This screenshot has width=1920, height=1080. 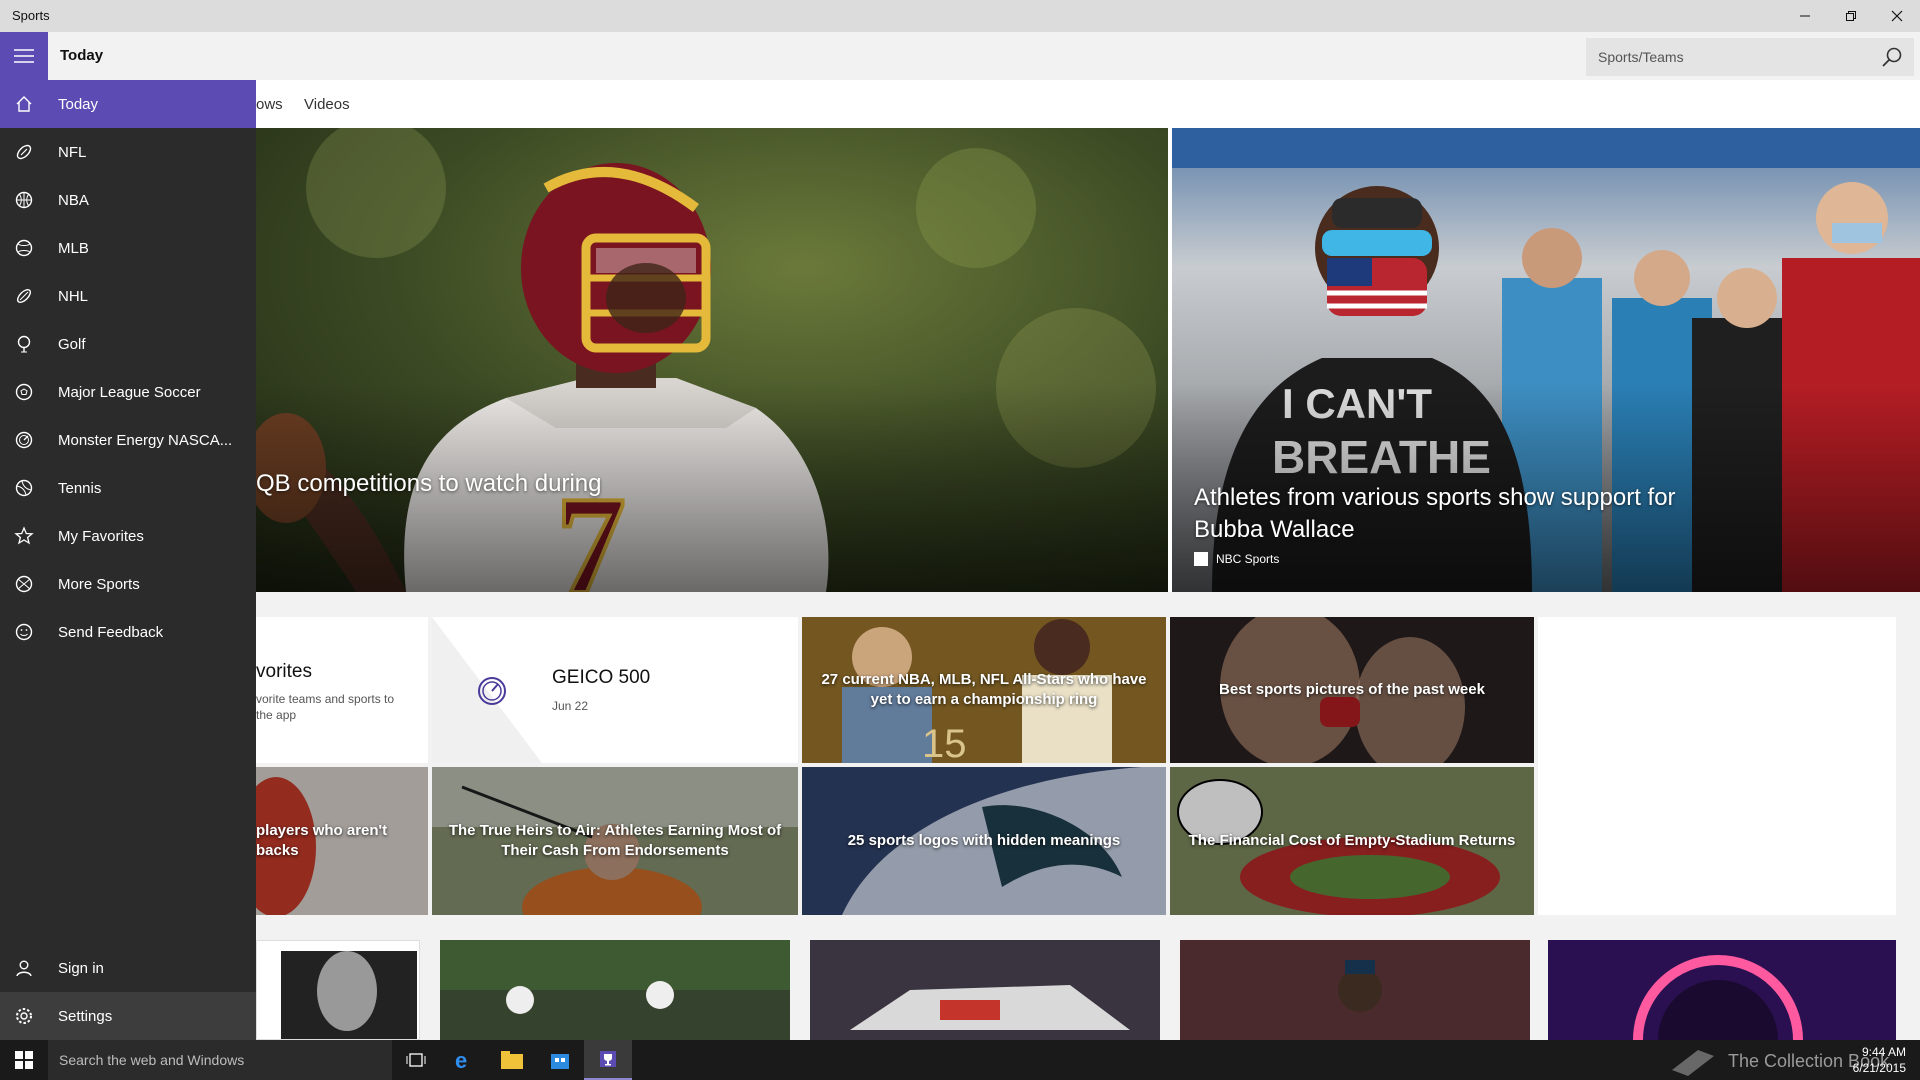 What do you see at coordinates (128, 104) in the screenshot?
I see `sidebar-item-today: Today` at bounding box center [128, 104].